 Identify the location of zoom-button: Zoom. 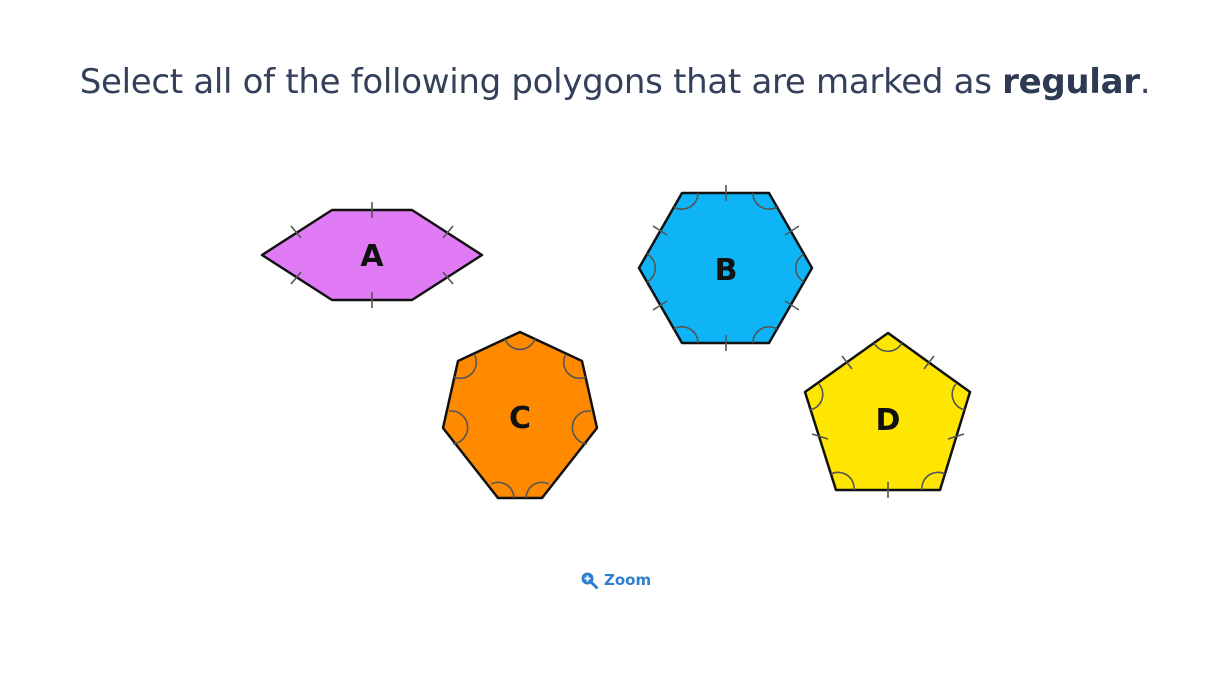
(615, 580).